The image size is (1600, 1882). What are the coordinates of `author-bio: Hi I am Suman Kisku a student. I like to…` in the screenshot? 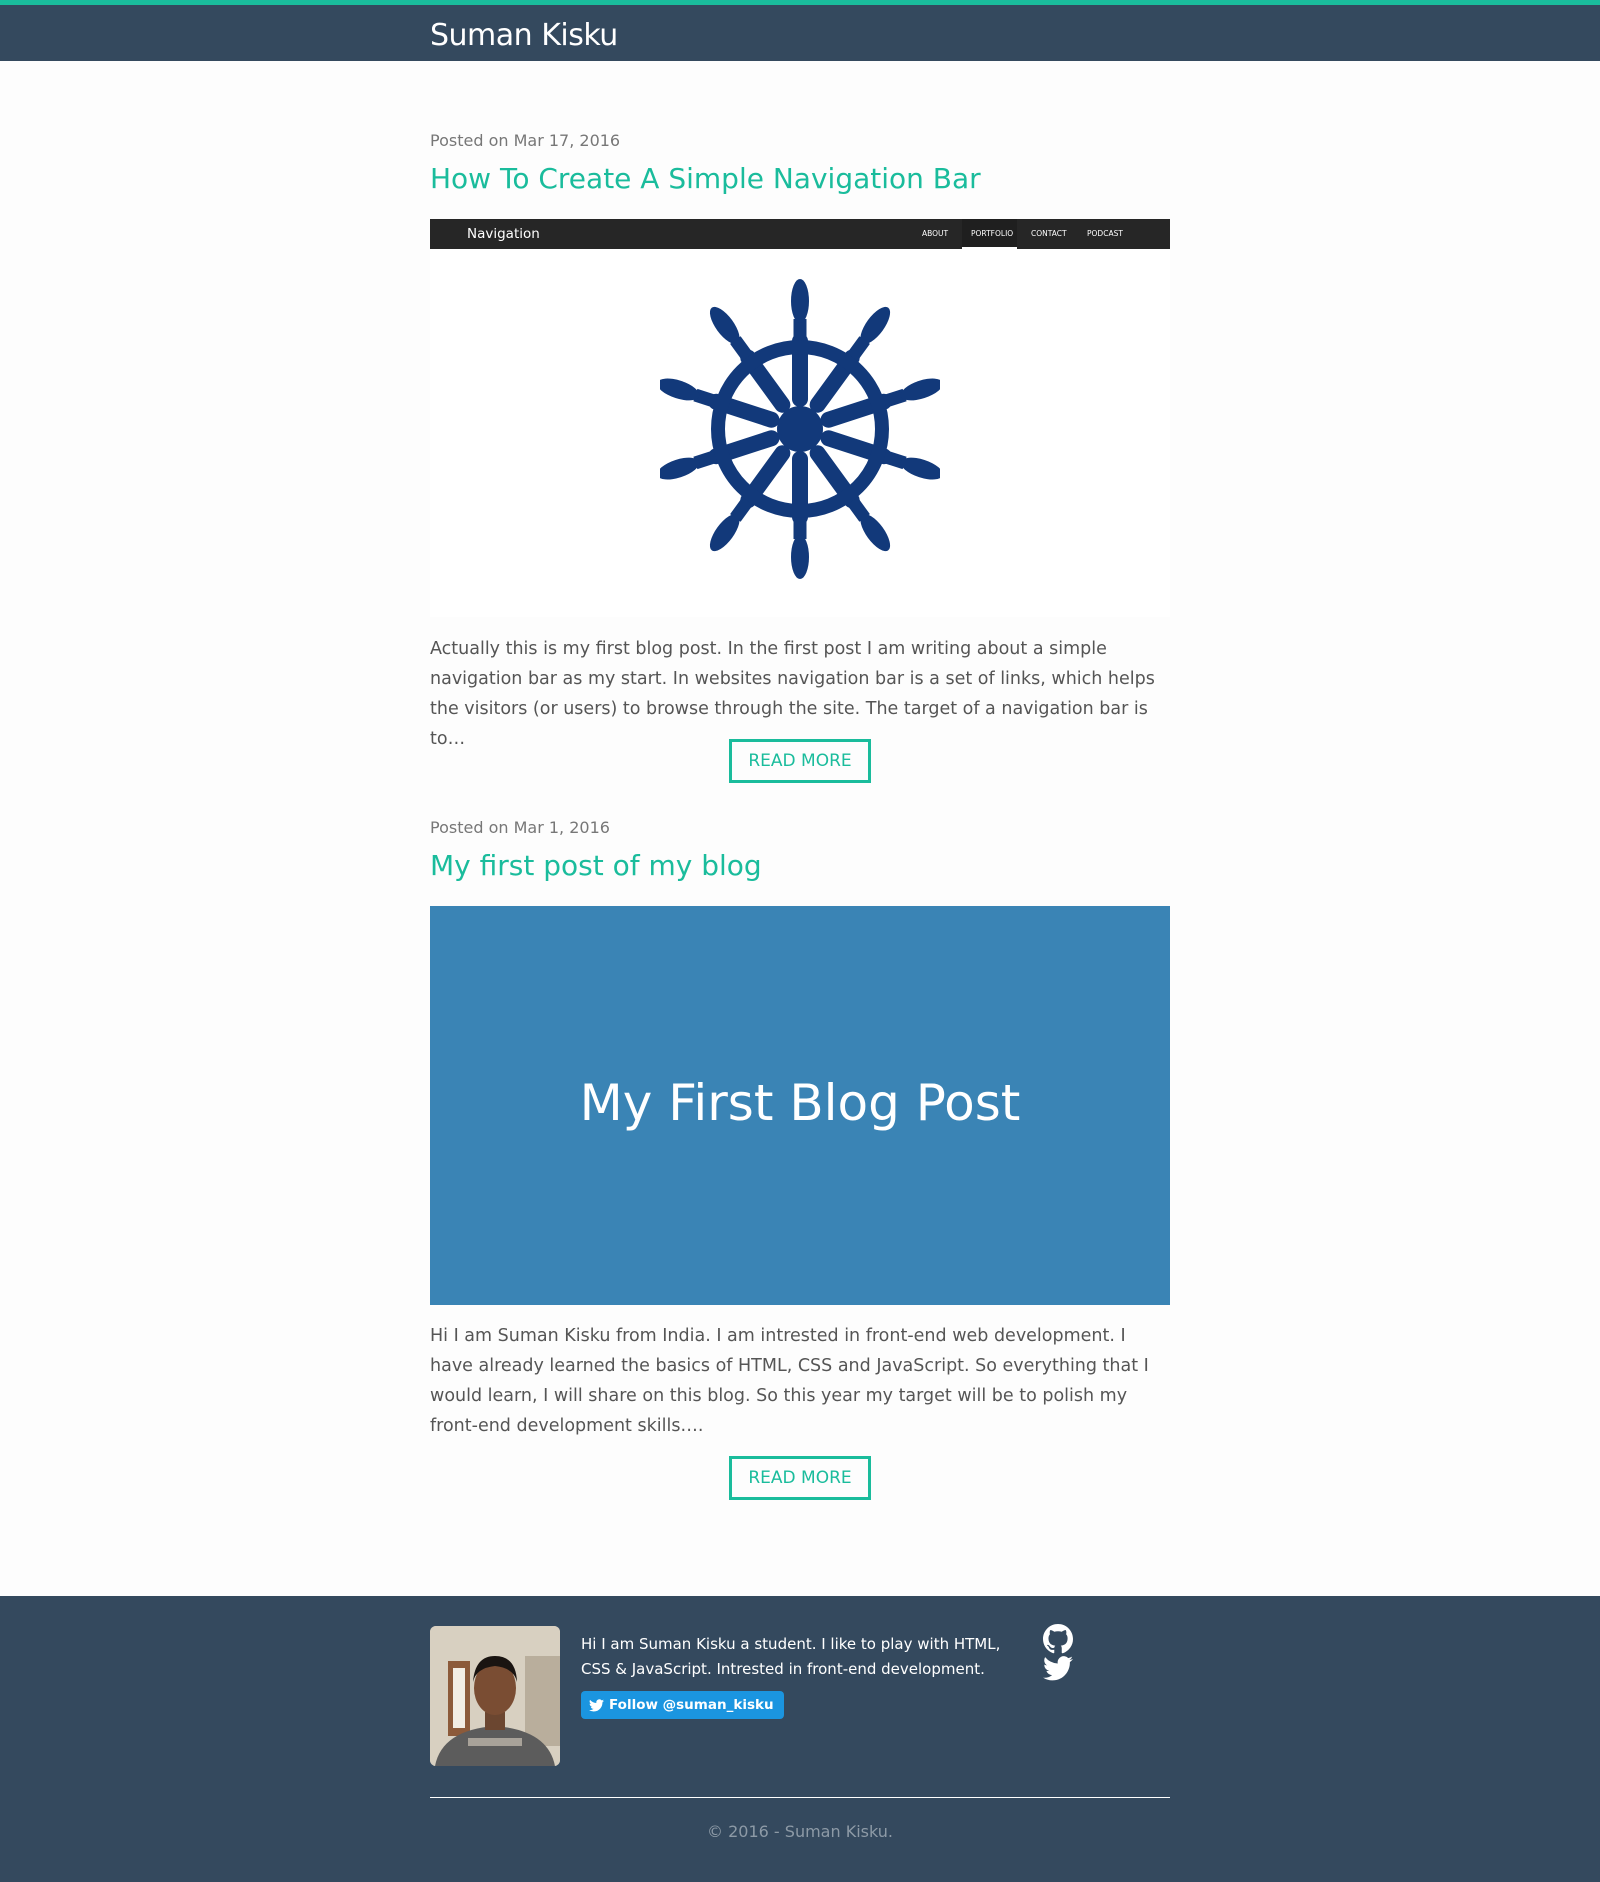 It's located at (791, 1656).